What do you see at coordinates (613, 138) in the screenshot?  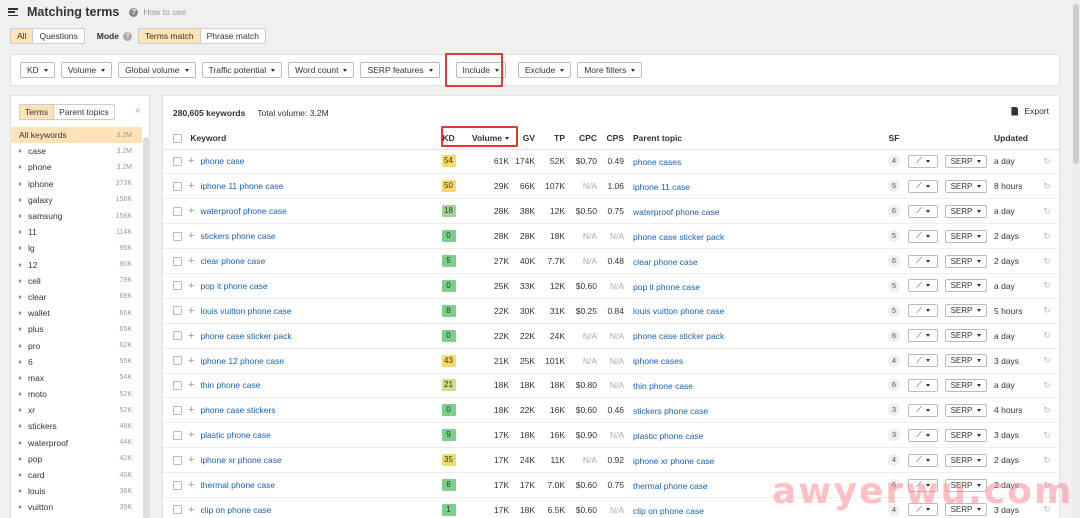 I see `column-cps: CPS` at bounding box center [613, 138].